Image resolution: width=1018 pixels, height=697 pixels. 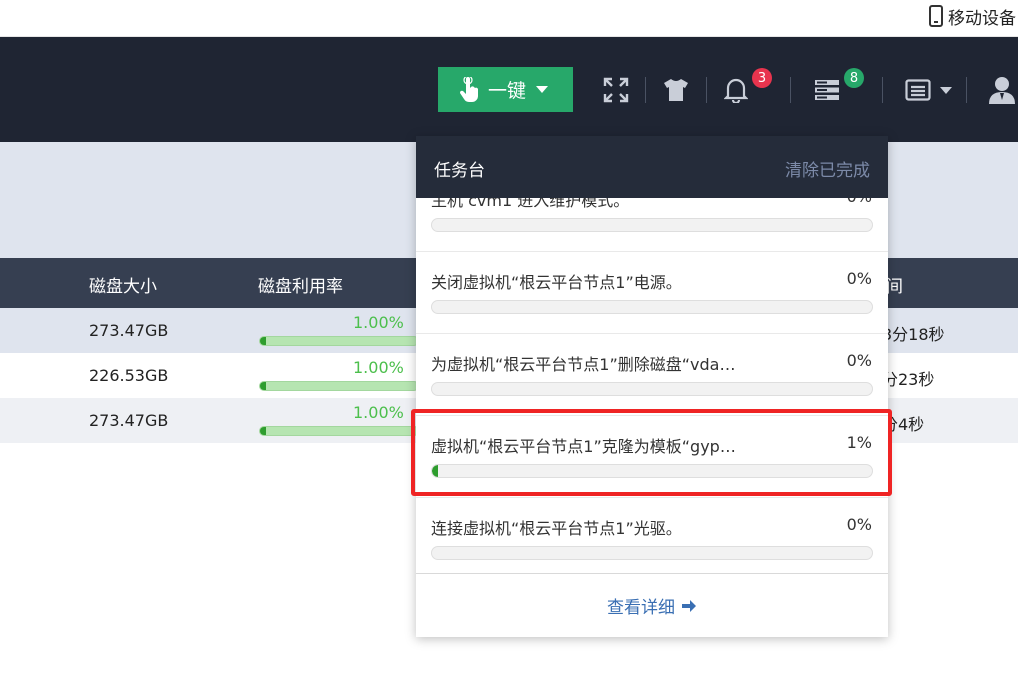 I want to click on mobile-device-link: 移动设备, so click(x=972, y=16).